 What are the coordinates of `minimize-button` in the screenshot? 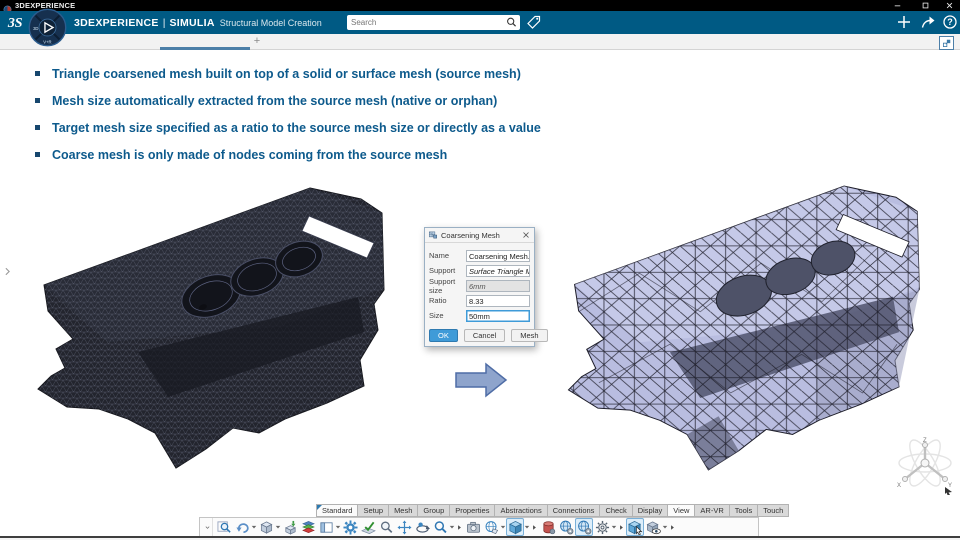 It's located at (897, 5).